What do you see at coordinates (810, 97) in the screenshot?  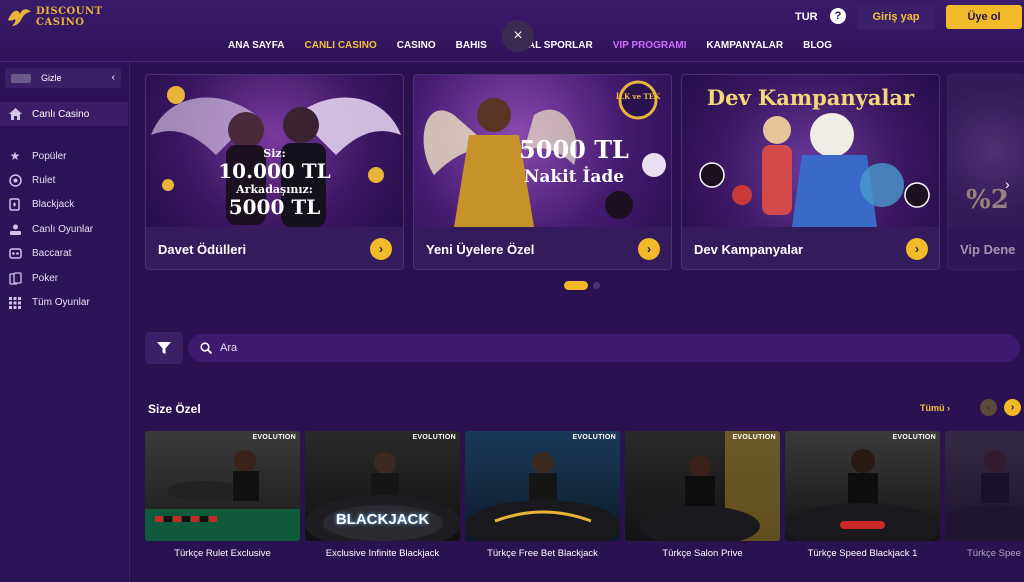 I see `promo-art-text: Dev Kampanyalar` at bounding box center [810, 97].